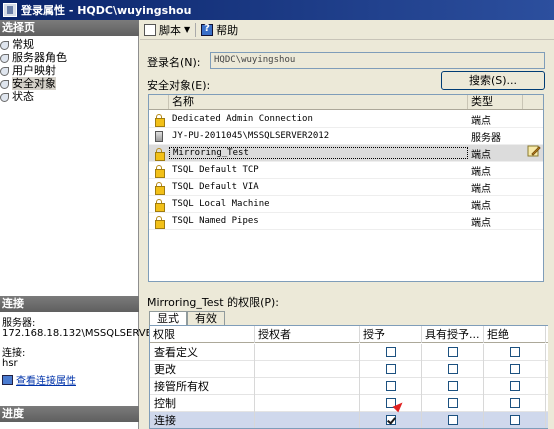  What do you see at coordinates (23, 44) in the screenshot?
I see `nav-item-label: 常规` at bounding box center [23, 44].